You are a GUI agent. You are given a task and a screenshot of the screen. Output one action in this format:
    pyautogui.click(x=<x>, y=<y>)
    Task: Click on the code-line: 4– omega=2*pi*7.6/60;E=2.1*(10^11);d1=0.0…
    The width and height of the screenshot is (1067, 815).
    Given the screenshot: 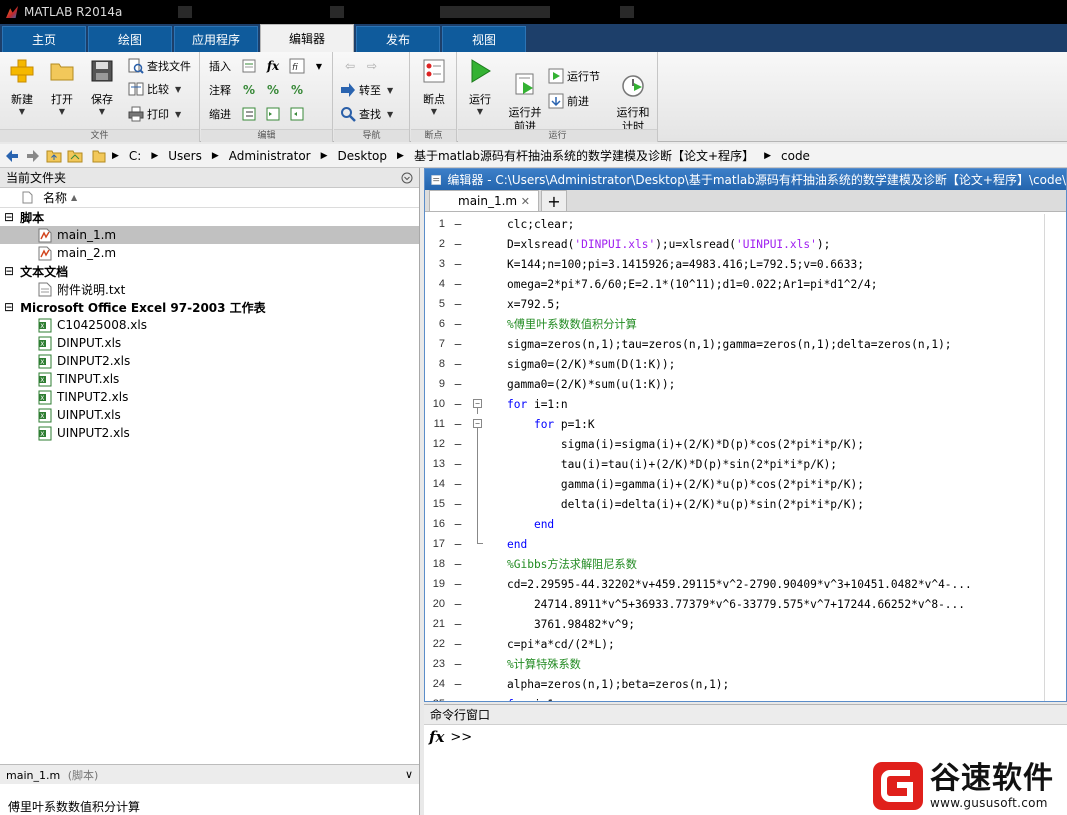 What is the action you would take?
    pyautogui.click(x=745, y=284)
    